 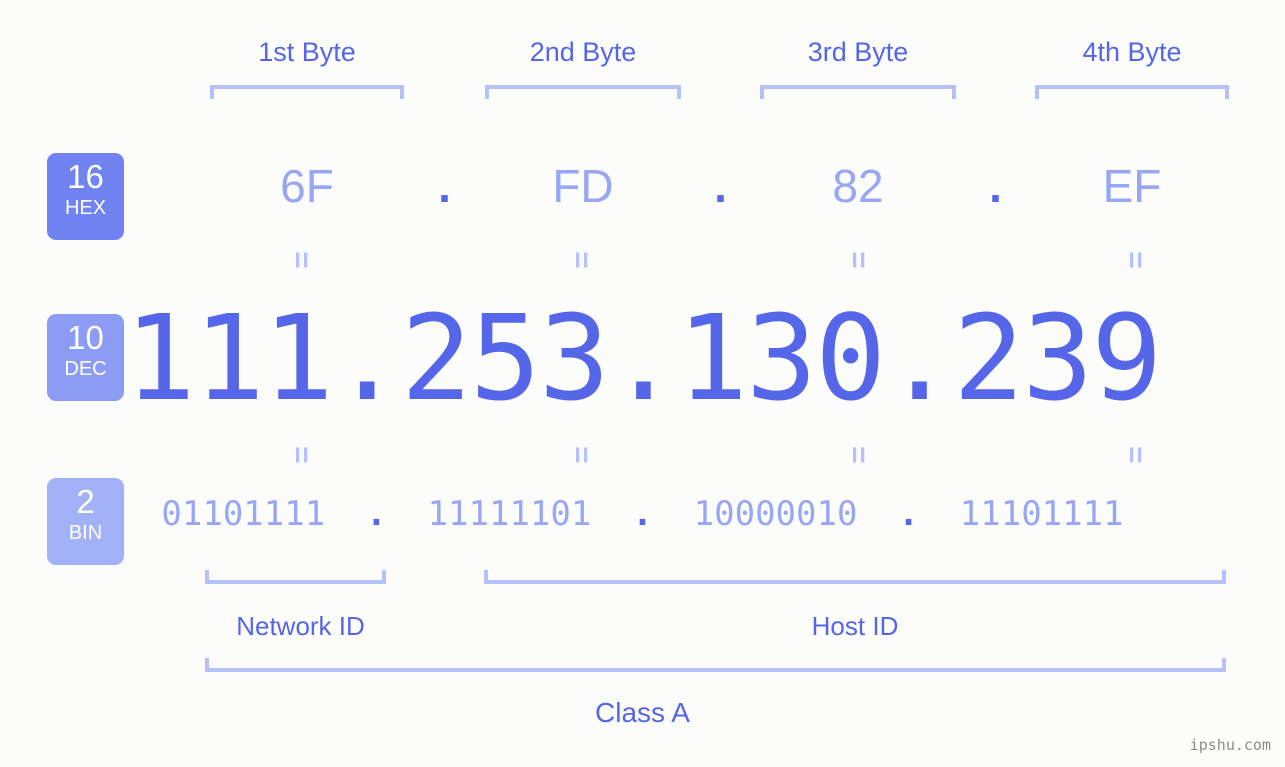 What do you see at coordinates (1135, 260) in the screenshot?
I see `equals-icon-hex-dec-4: =` at bounding box center [1135, 260].